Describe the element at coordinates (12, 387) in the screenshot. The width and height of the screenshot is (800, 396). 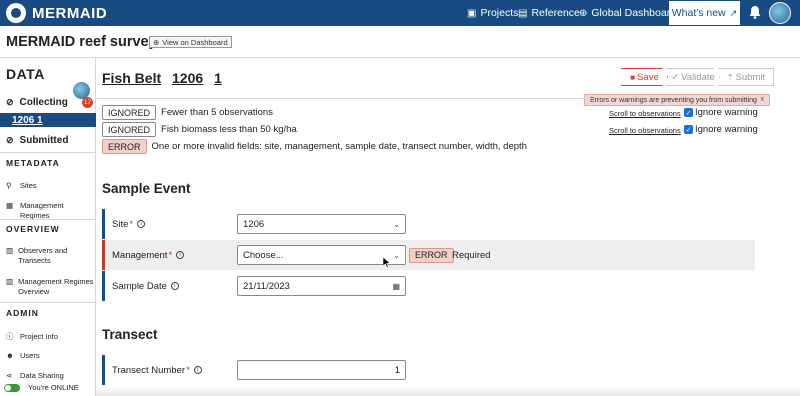
I see `online-toggle` at that location.